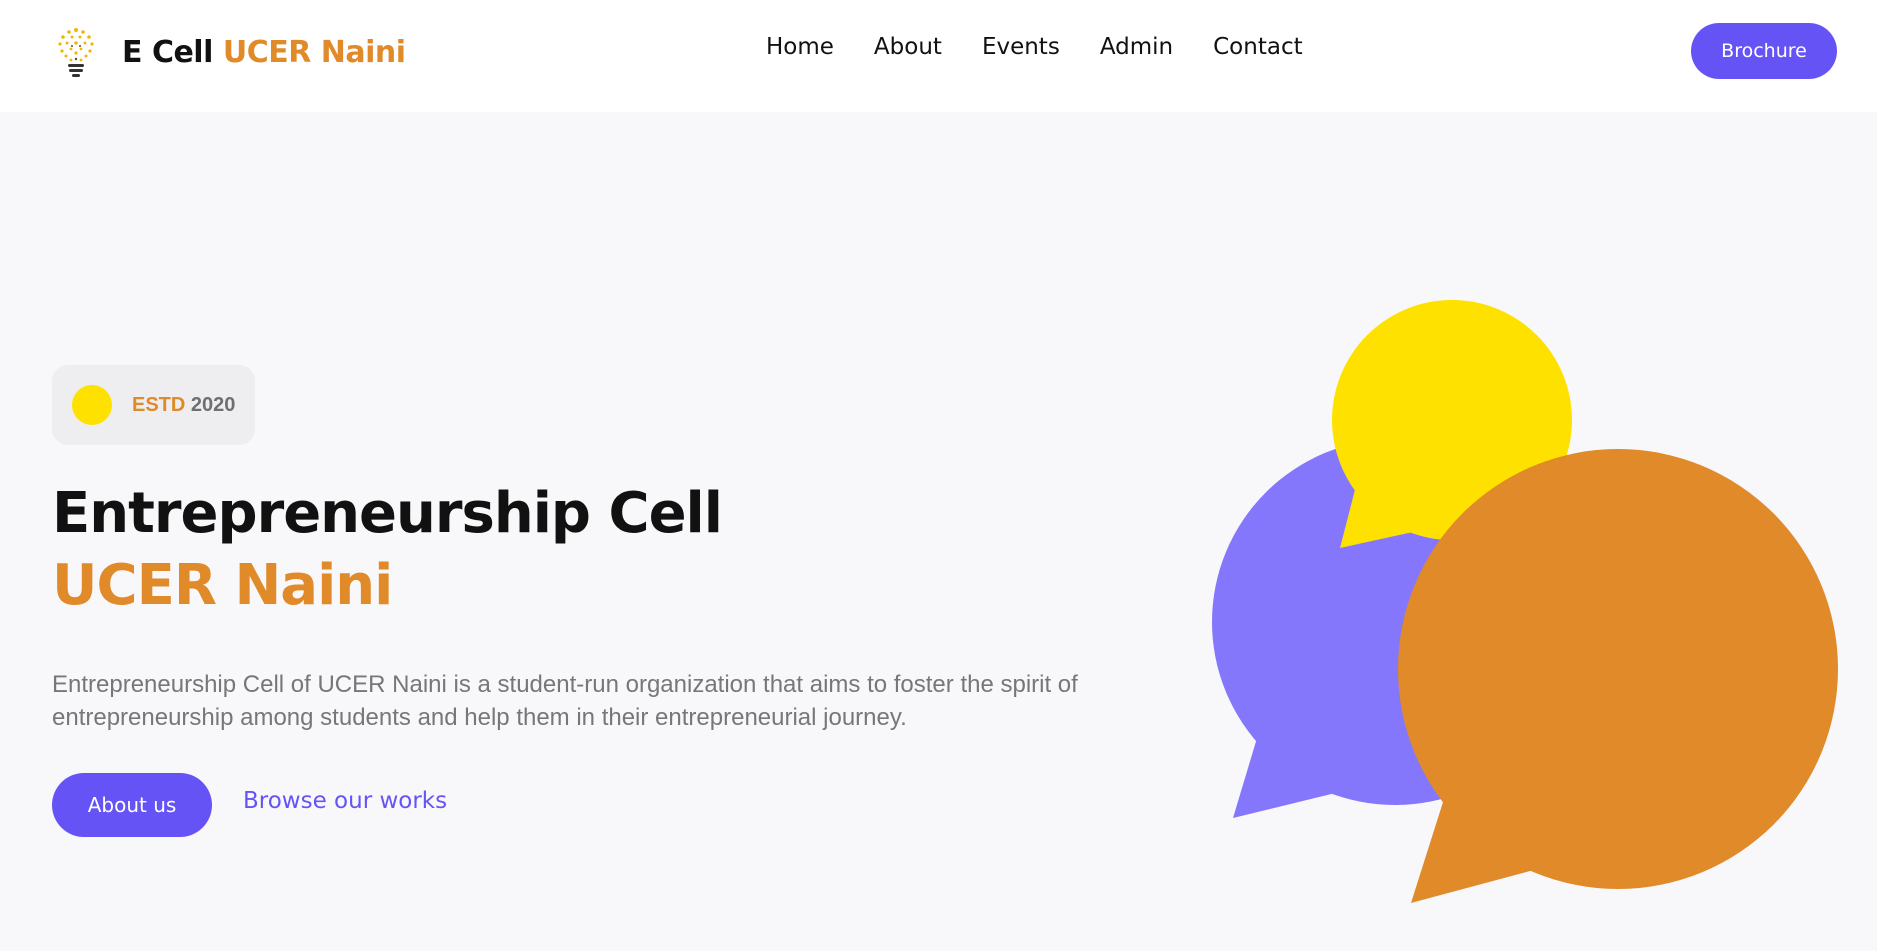  What do you see at coordinates (213, 404) in the screenshot?
I see `estd-year: 2020` at bounding box center [213, 404].